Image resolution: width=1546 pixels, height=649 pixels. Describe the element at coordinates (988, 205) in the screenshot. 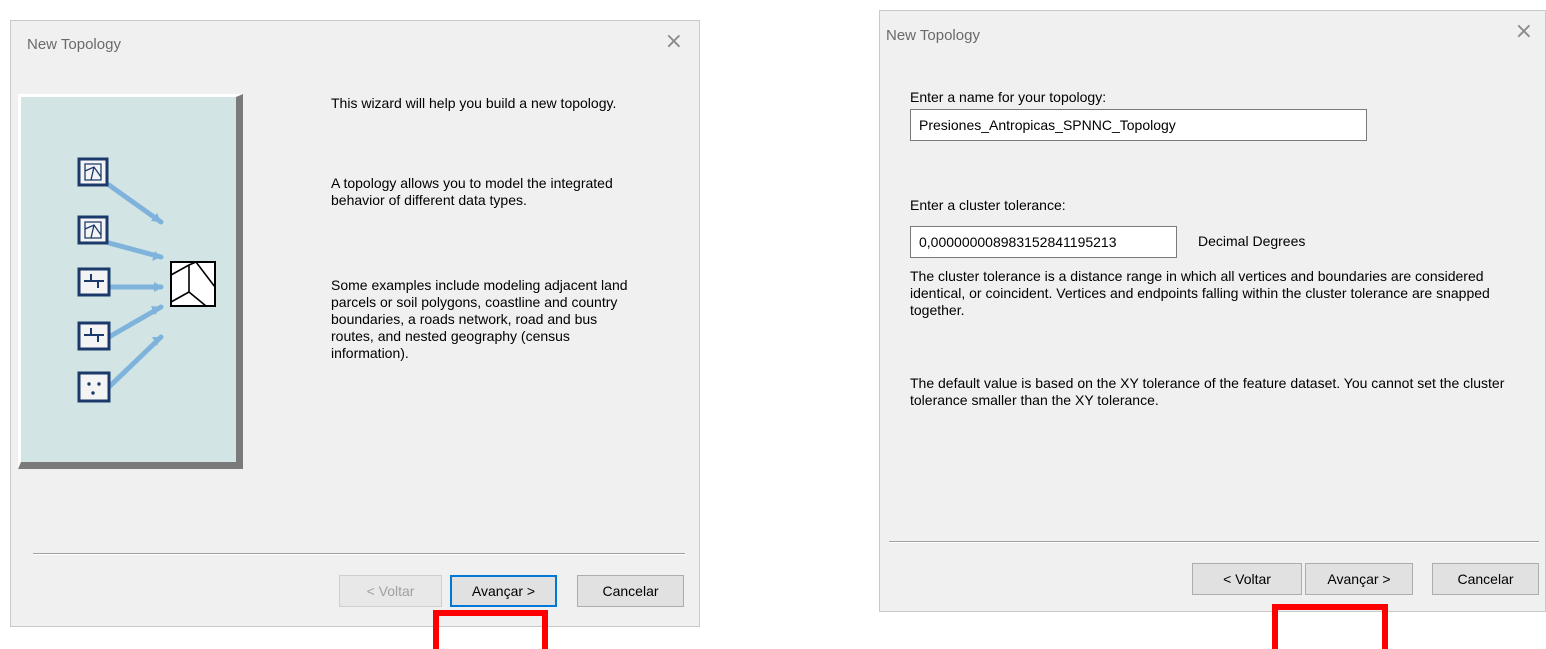

I see `cluster-tolerance-label: Enter a cluster tolerance:` at that location.